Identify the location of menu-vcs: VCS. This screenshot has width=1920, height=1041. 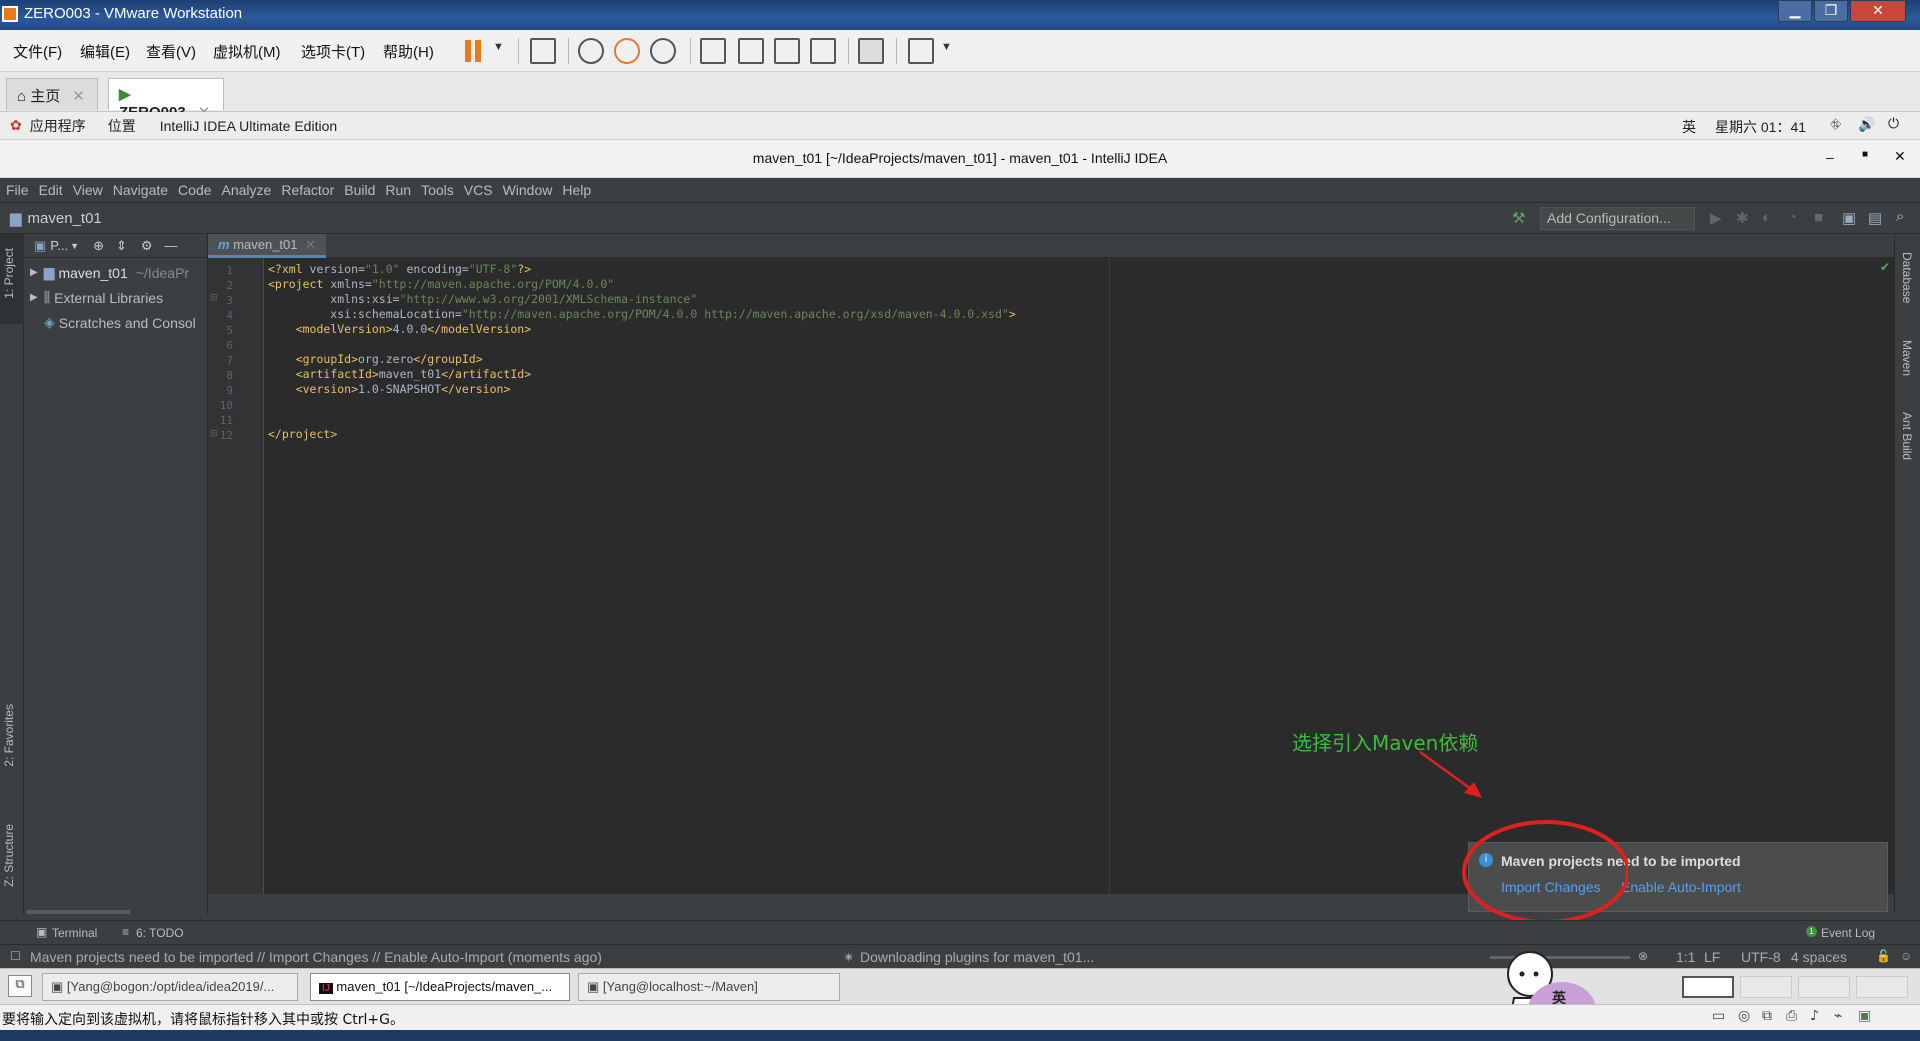
(478, 190).